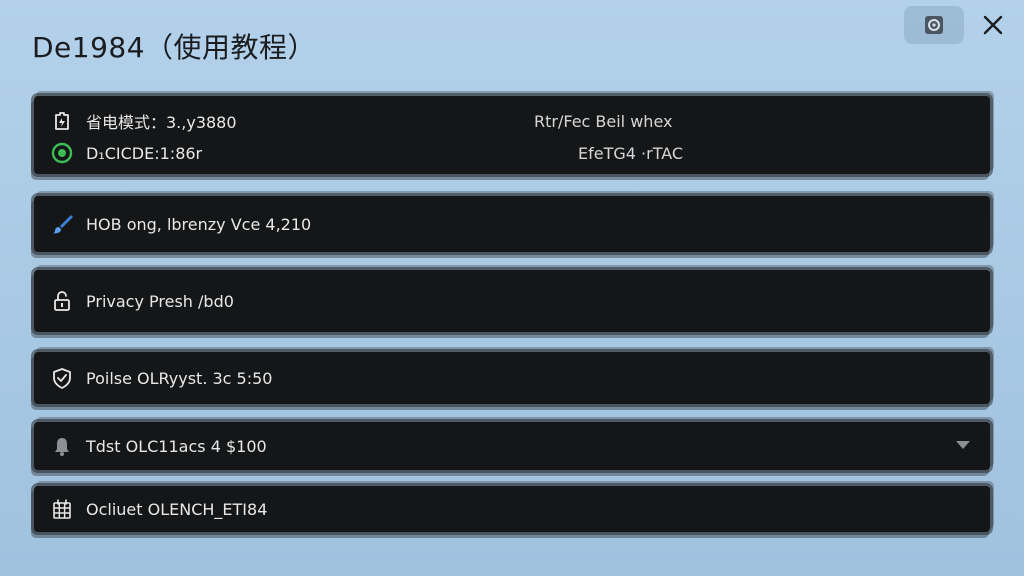 This screenshot has width=1024, height=576. What do you see at coordinates (176, 446) in the screenshot?
I see `row-label: Tdst OLC11acs 4 $100` at bounding box center [176, 446].